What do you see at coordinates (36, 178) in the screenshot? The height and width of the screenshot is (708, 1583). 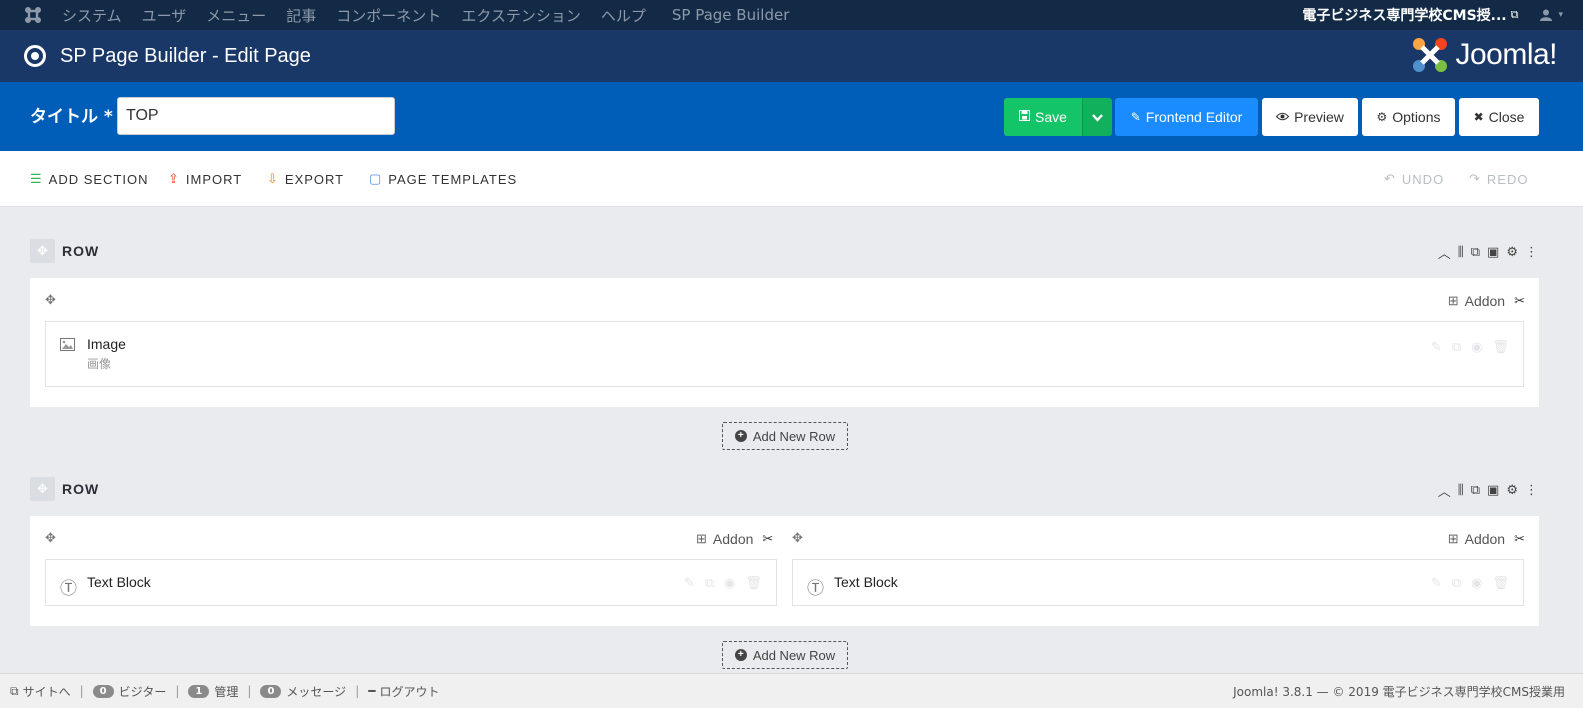 I see `add-section-icon: ☰` at bounding box center [36, 178].